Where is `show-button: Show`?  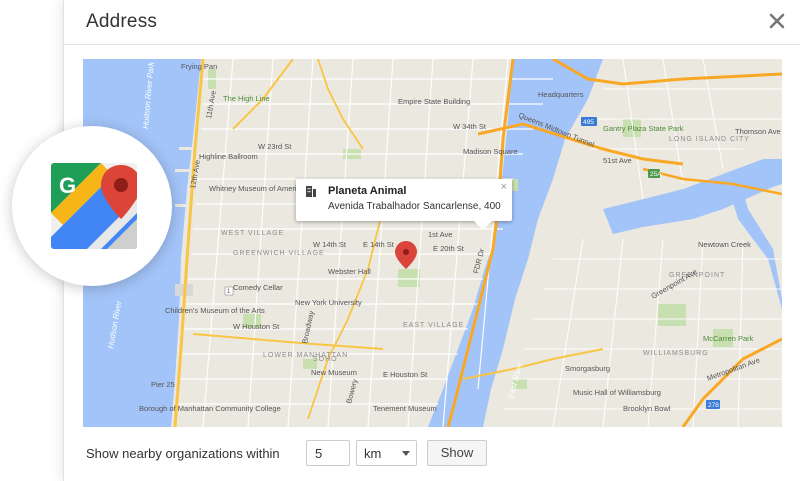 show-button: Show is located at coordinates (457, 453).